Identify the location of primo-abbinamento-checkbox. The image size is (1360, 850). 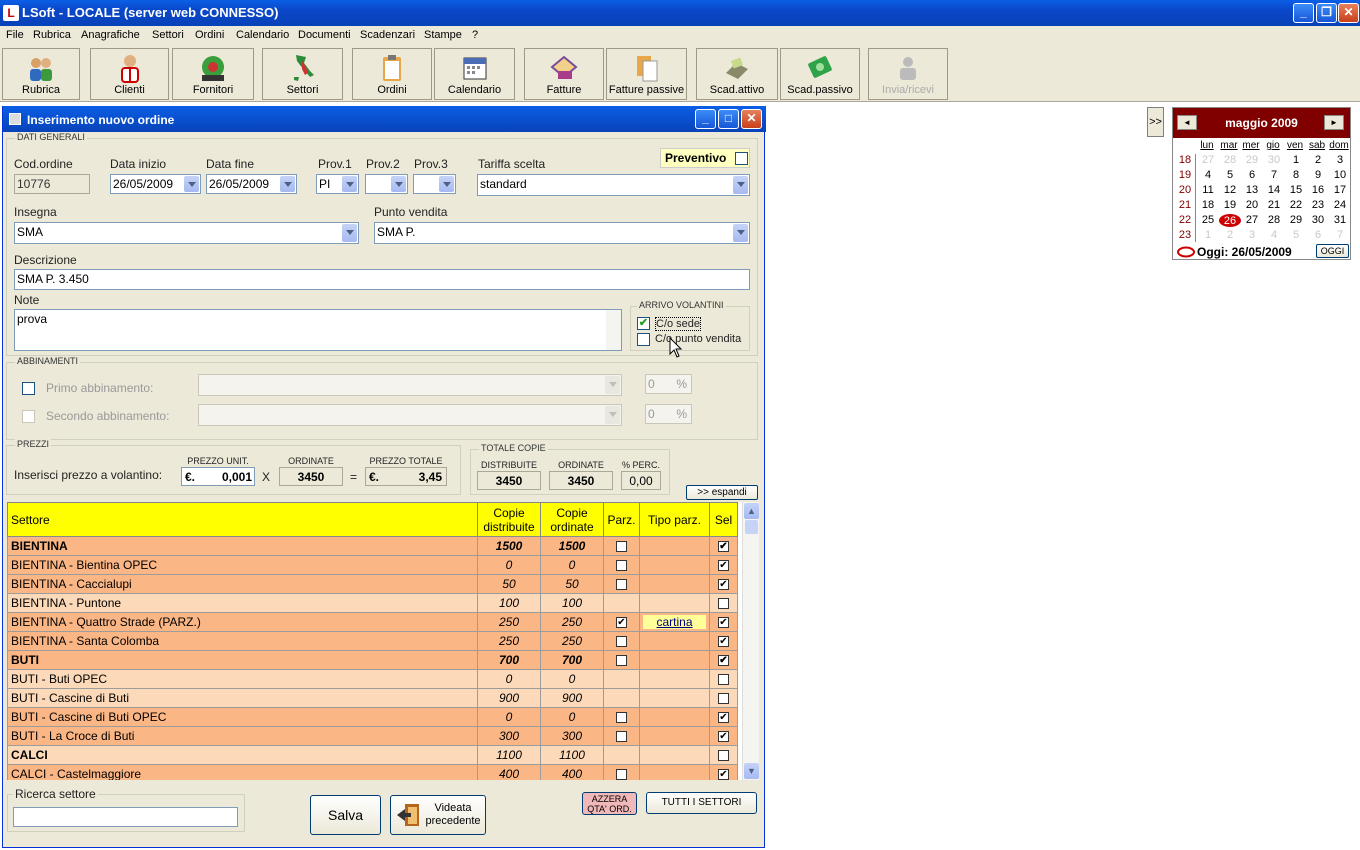
(28, 388).